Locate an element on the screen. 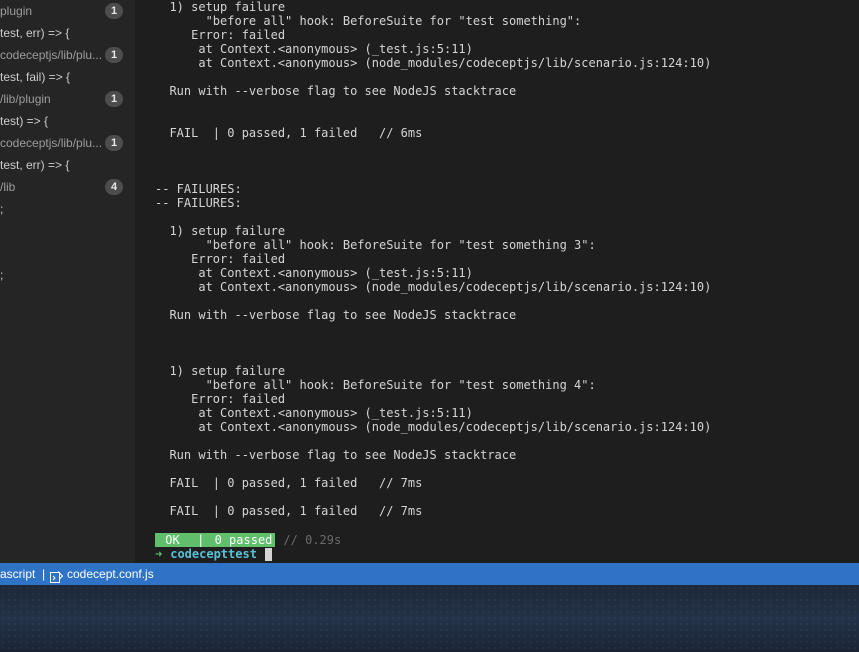 The height and width of the screenshot is (652, 859). search-file-item: /lib/plugin 1 is located at coordinates (67, 99).